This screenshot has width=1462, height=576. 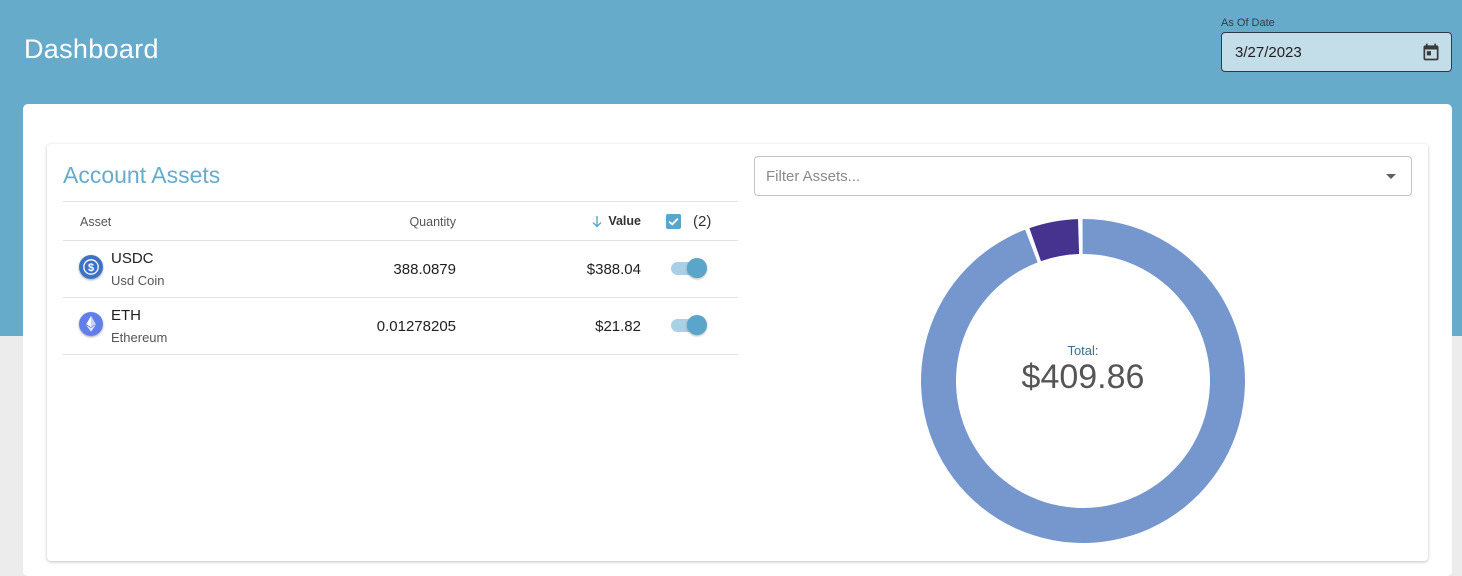 What do you see at coordinates (142, 175) in the screenshot?
I see `account-assets-title: Account Assets` at bounding box center [142, 175].